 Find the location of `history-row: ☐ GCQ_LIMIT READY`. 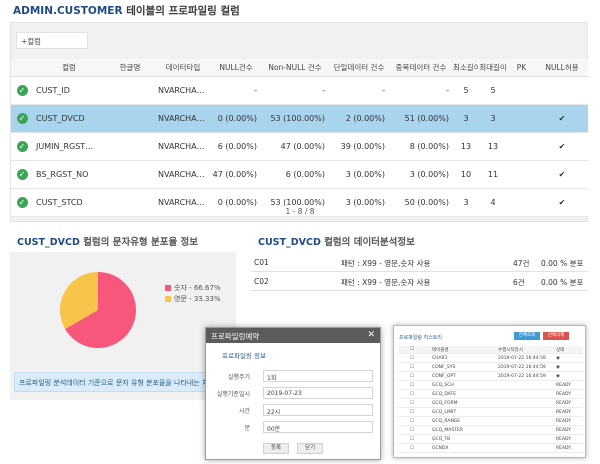

history-row: ☐ GCQ_LIMIT READY is located at coordinates (490, 413).